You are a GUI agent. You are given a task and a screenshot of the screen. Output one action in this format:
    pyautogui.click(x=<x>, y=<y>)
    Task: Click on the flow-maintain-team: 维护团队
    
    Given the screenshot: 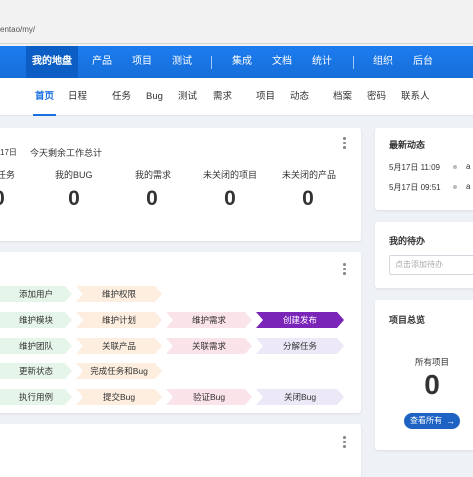 What is the action you would take?
    pyautogui.click(x=36, y=346)
    